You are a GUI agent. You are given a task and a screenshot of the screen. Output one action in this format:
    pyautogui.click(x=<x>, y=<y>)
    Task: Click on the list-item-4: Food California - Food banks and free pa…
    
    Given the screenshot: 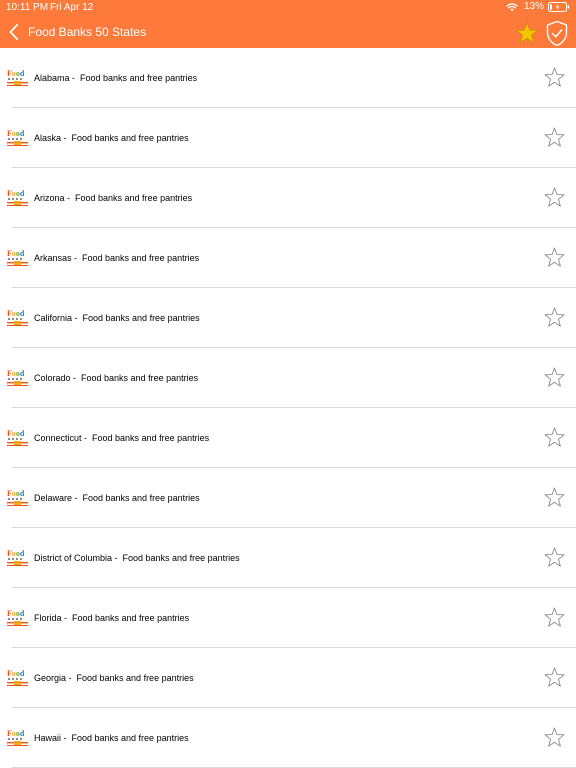 What is the action you would take?
    pyautogui.click(x=288, y=318)
    